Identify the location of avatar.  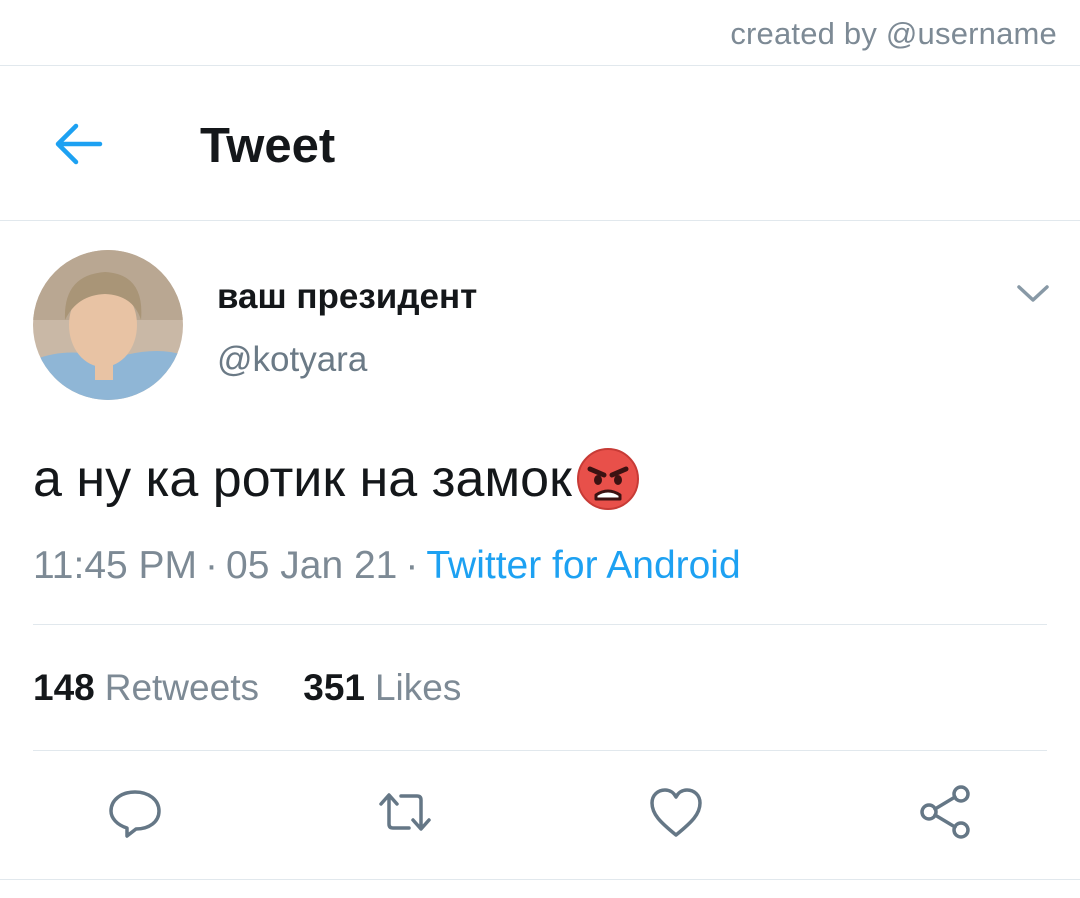
(108, 325).